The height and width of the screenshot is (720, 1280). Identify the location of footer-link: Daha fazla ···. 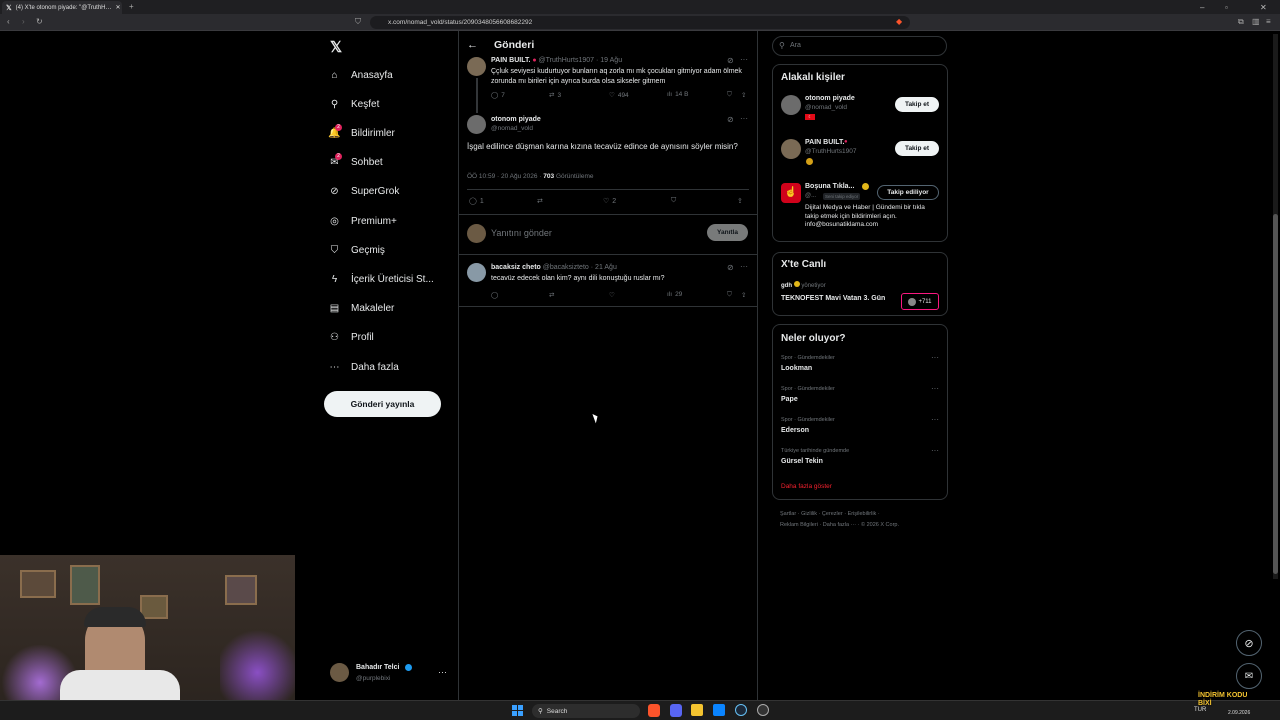
(839, 525).